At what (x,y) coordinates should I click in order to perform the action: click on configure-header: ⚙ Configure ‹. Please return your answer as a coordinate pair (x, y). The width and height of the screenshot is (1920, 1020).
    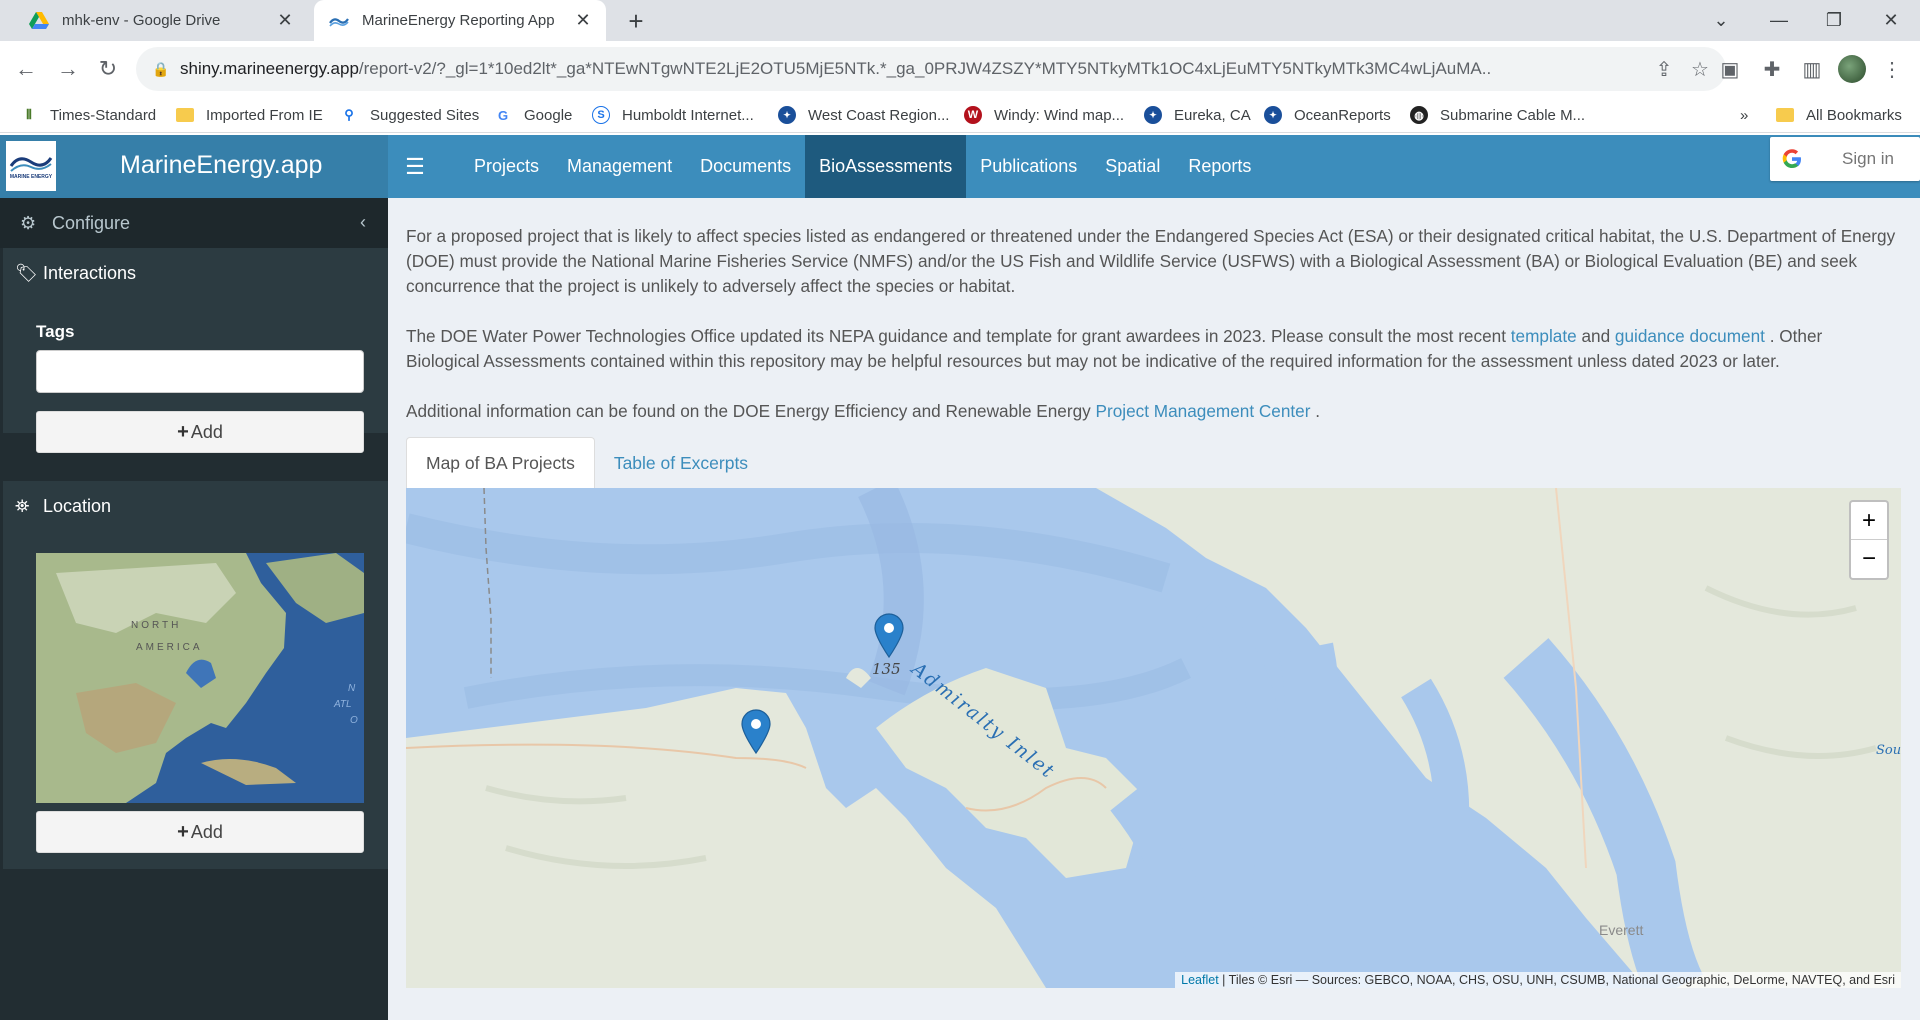
    Looking at the image, I should click on (194, 223).